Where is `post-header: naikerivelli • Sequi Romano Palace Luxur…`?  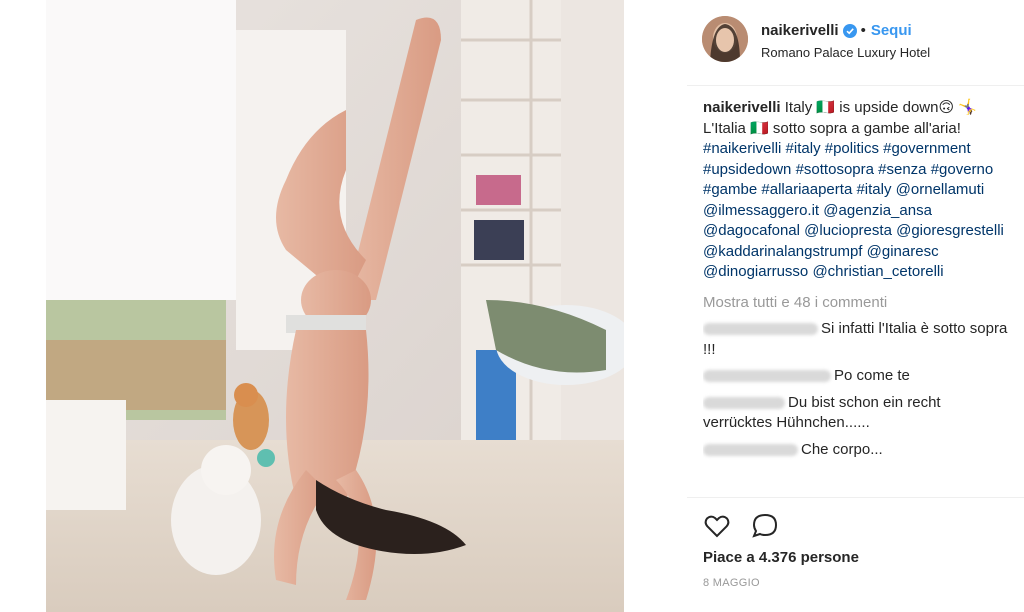
post-header: naikerivelli • Sequi Romano Palace Luxur… is located at coordinates (855, 43).